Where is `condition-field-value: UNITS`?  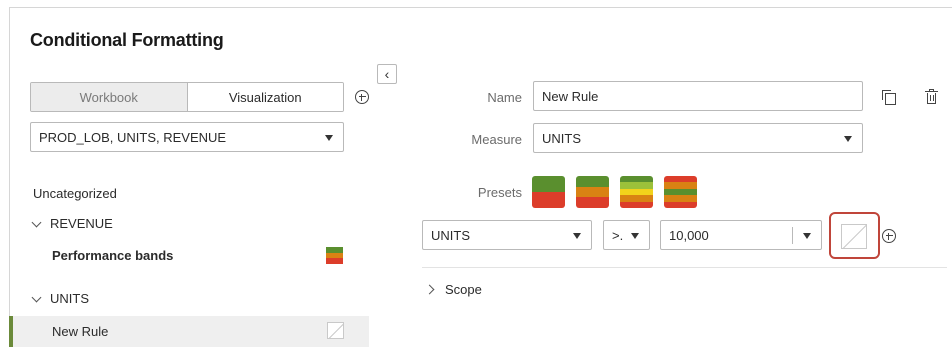
condition-field-value: UNITS is located at coordinates (450, 235).